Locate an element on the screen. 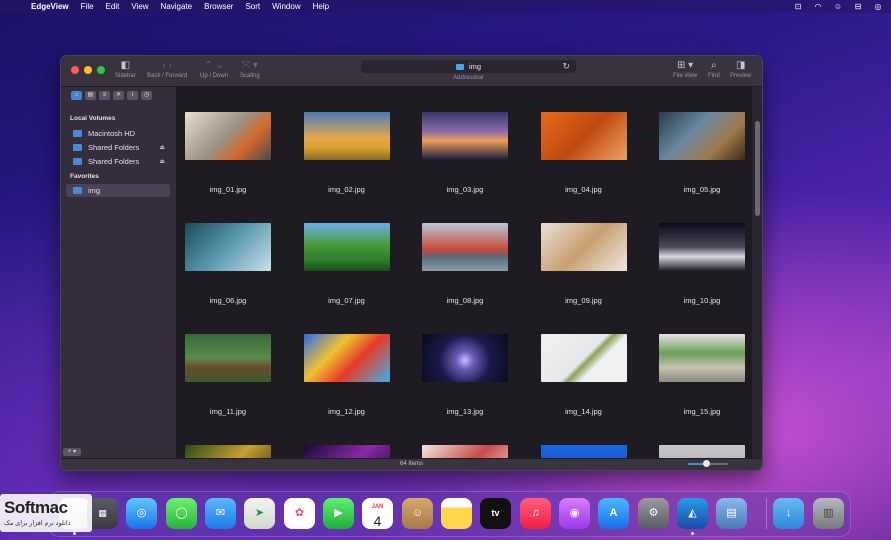 This screenshot has height=540, width=891. thumbnail-item: img_13.jpg is located at coordinates (473, 364).